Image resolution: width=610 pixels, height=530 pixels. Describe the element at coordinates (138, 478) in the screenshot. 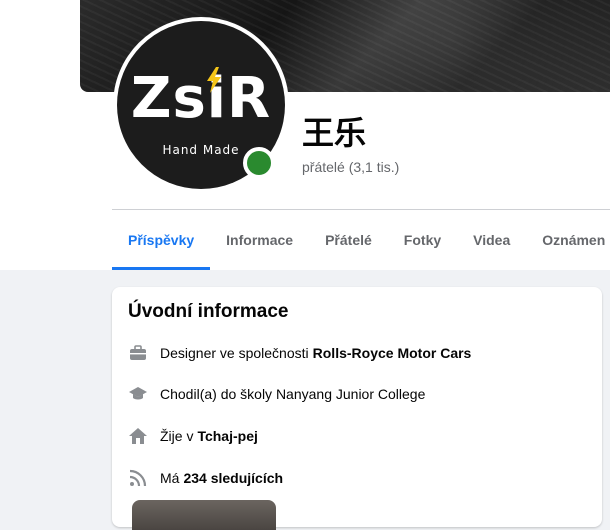

I see `rss-icon` at that location.